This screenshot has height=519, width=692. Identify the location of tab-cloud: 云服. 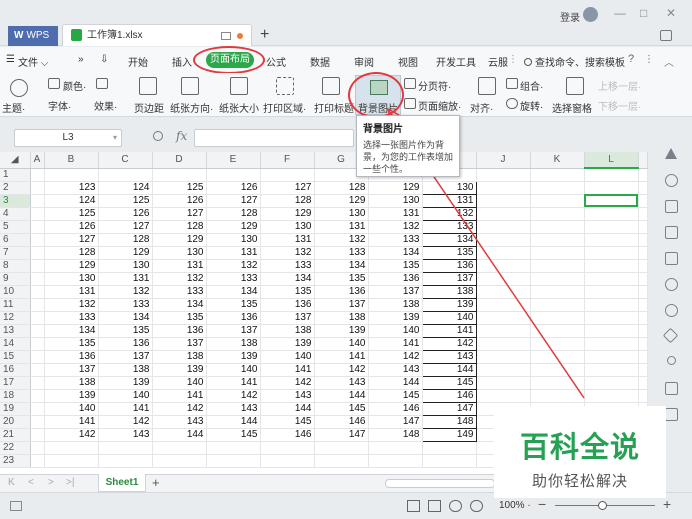
(498, 61).